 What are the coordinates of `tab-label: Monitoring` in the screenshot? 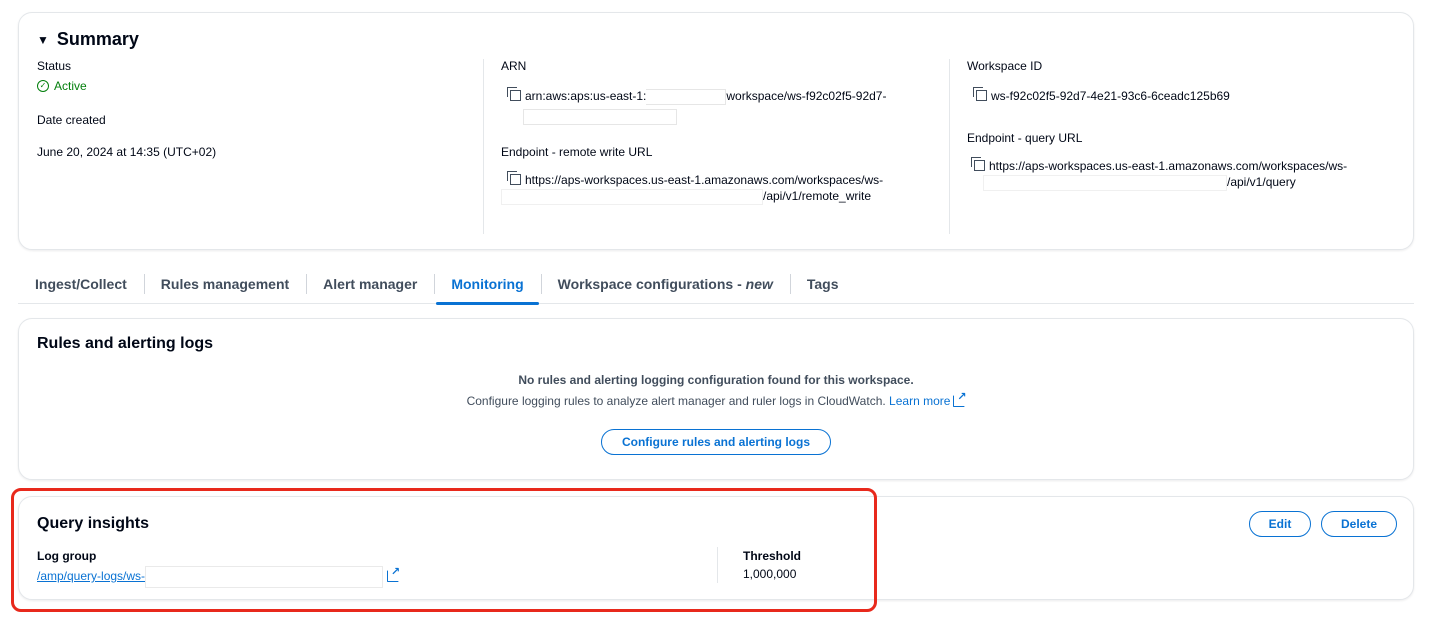 It's located at (487, 284).